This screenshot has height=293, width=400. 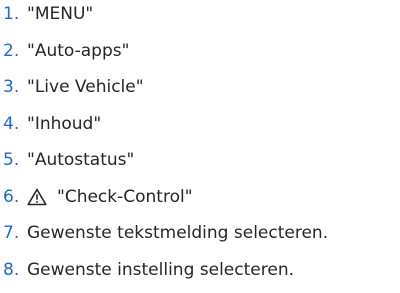 I want to click on step-number: 1., so click(x=11, y=14).